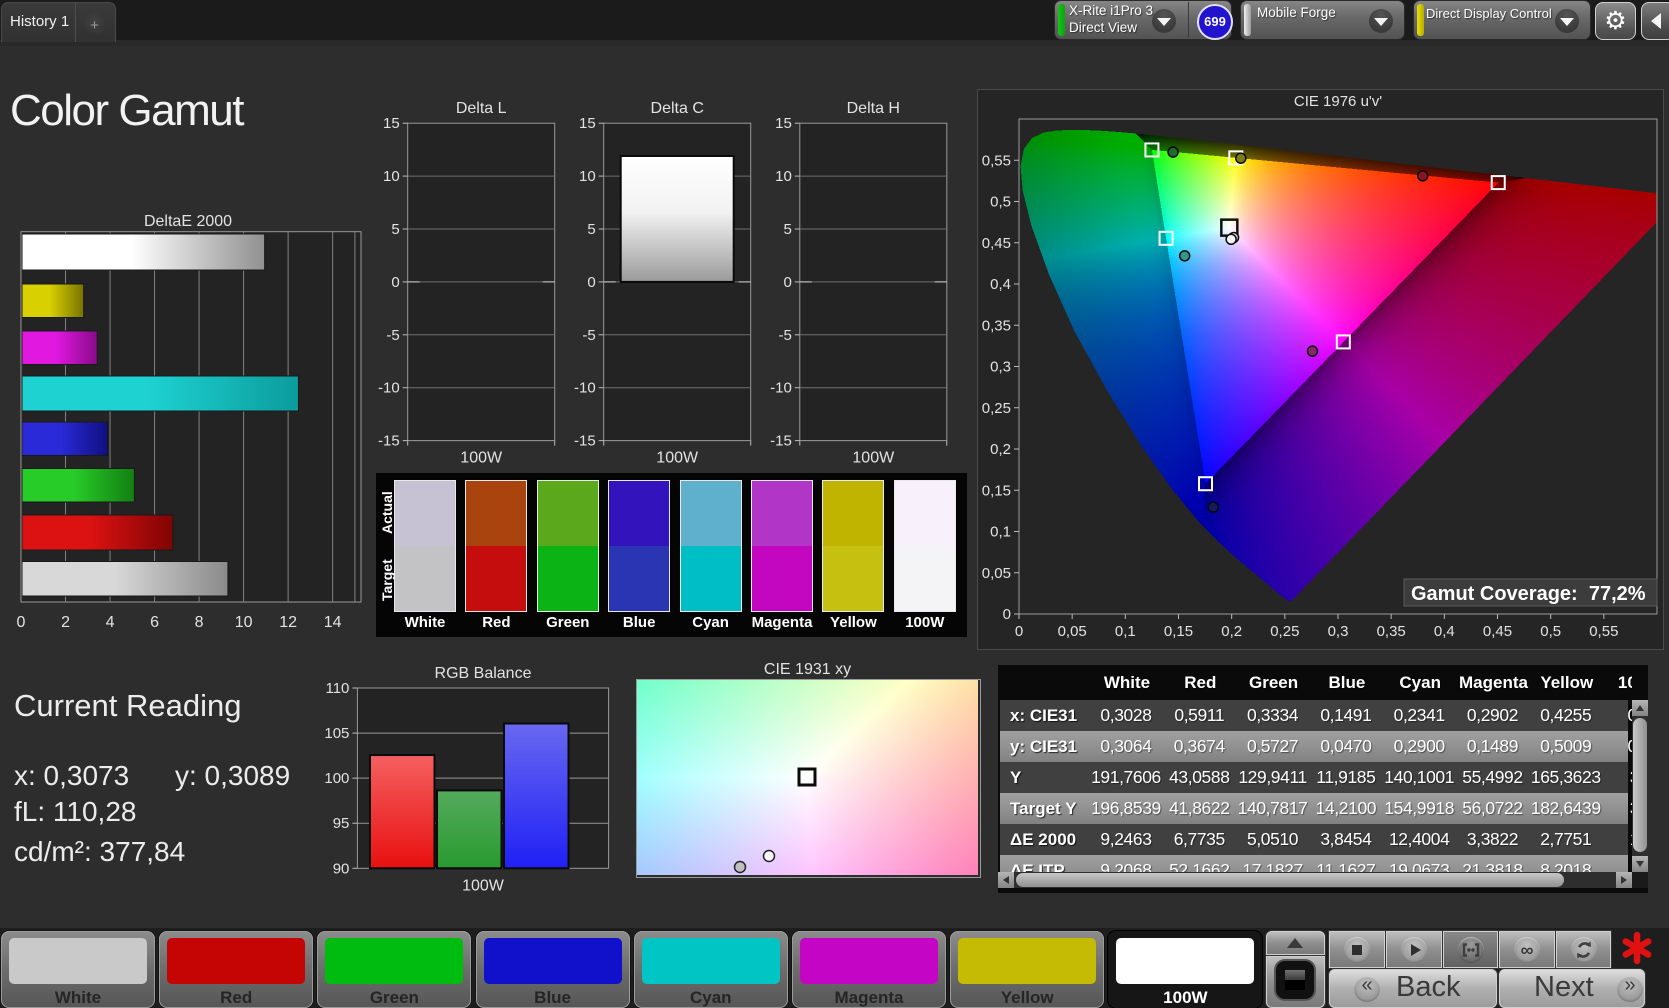 This screenshot has height=1008, width=1669. I want to click on svg-text: Gamut Coverage: 77,2%, so click(1528, 594).